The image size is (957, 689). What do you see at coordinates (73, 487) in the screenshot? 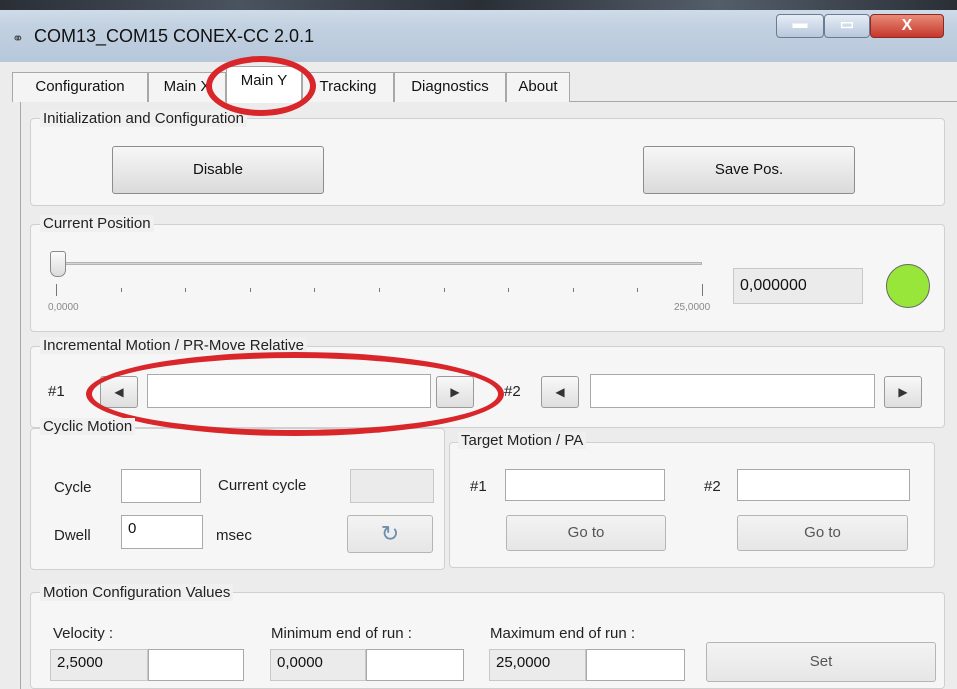
I see `cycle-label: Cycle` at bounding box center [73, 487].